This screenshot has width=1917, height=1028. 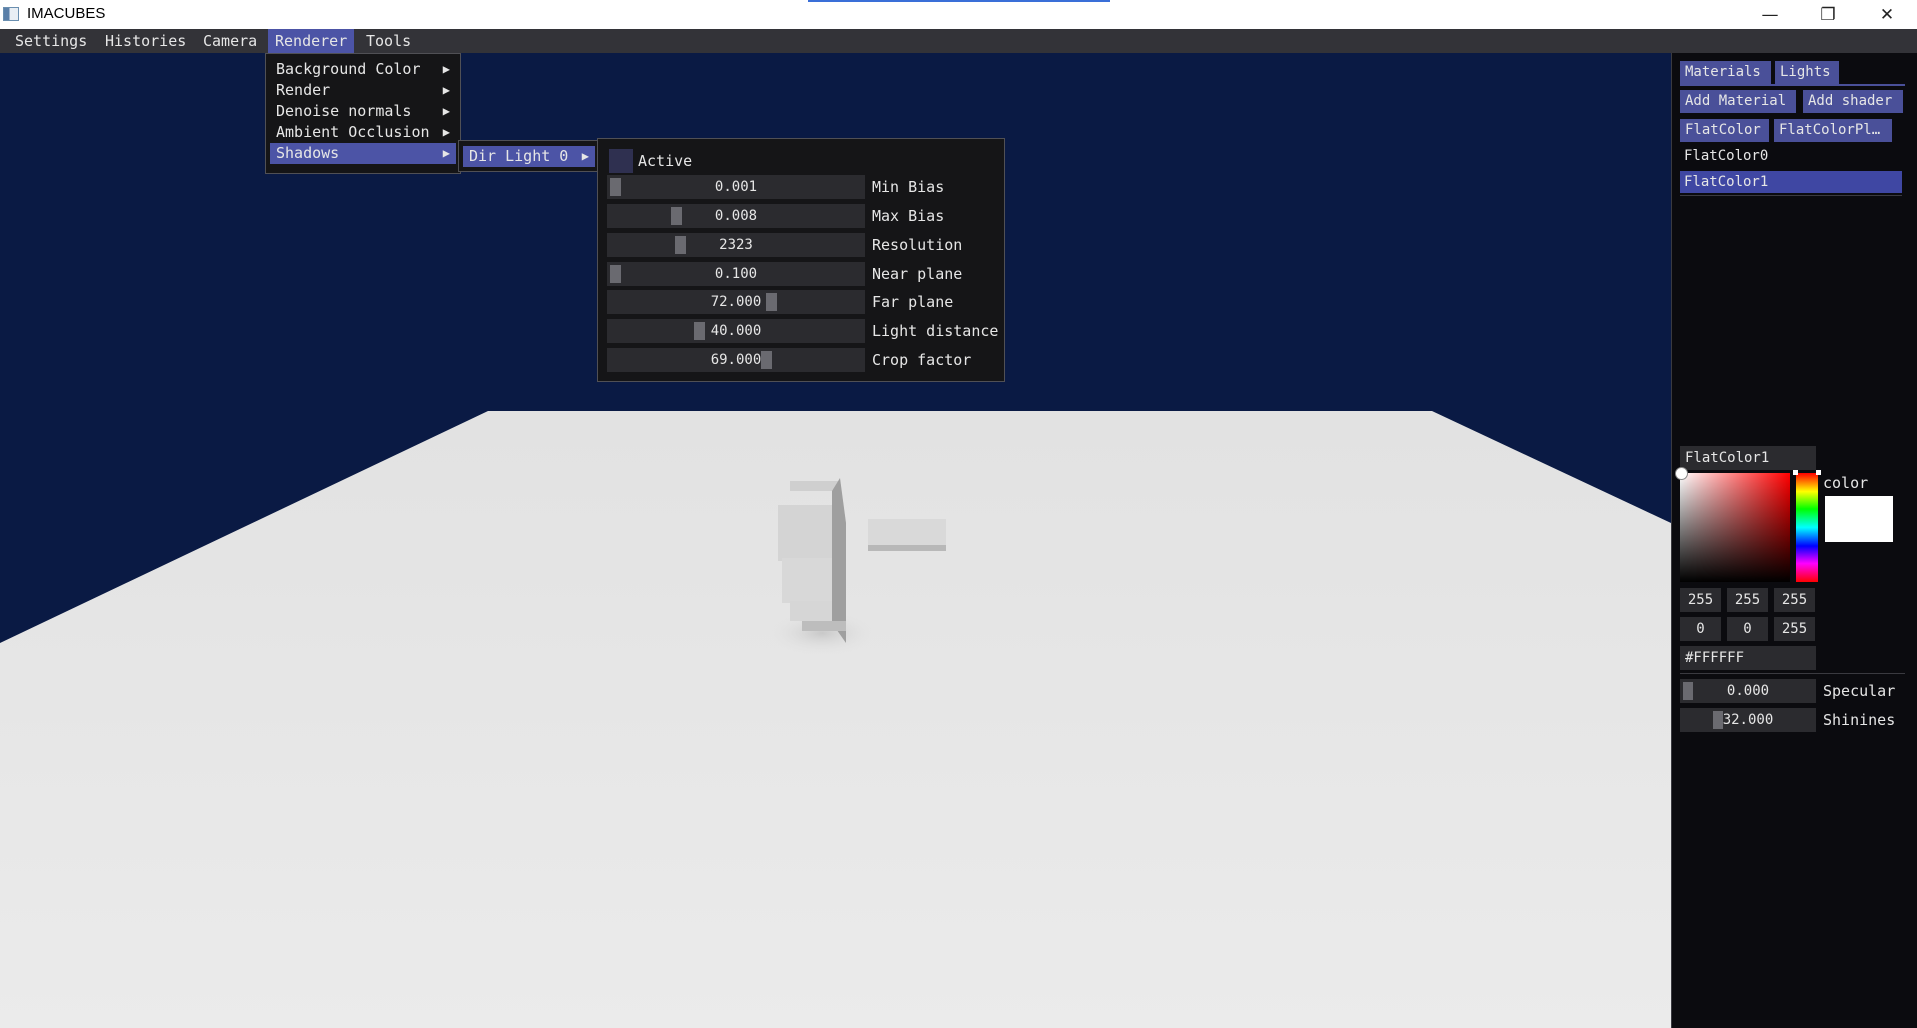 What do you see at coordinates (51, 41) in the screenshot?
I see `menu-settings: Settings` at bounding box center [51, 41].